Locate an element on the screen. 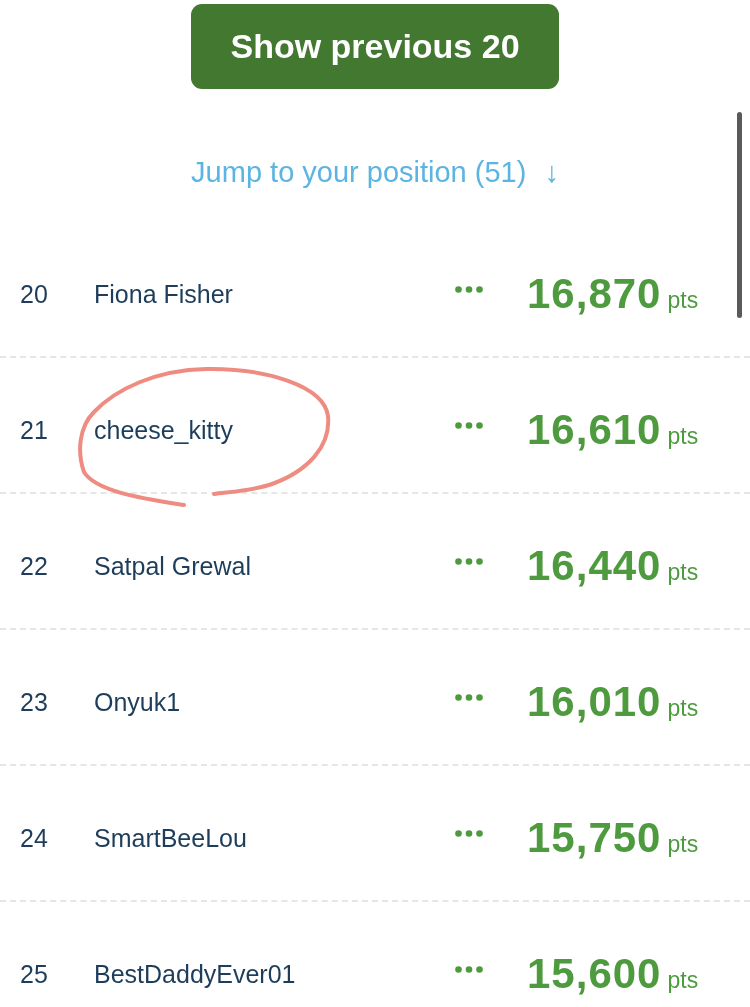  player-name: Onyuk1 is located at coordinates (138, 702).